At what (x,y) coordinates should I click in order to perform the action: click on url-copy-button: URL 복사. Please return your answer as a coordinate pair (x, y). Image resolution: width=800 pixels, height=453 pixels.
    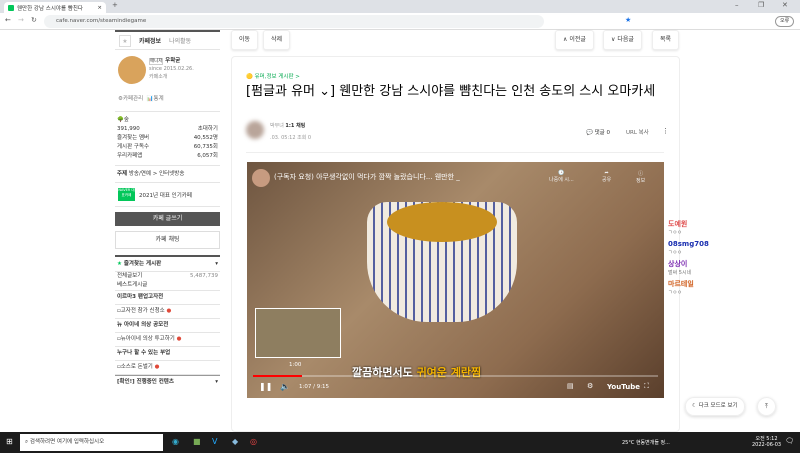
    Looking at the image, I should click on (637, 132).